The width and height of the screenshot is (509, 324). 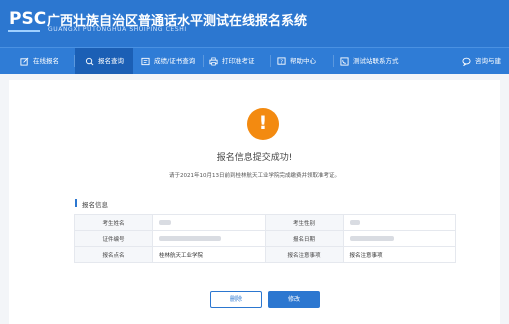 What do you see at coordinates (399, 238) in the screenshot?
I see `value-registration-date` at bounding box center [399, 238].